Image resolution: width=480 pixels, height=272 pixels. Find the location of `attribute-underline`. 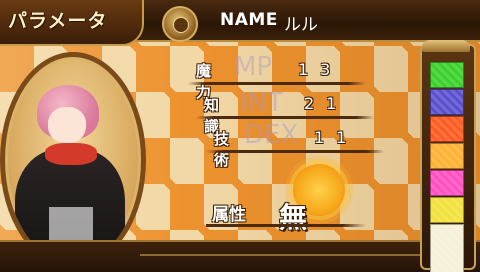

attribute-underline is located at coordinates (286, 225).